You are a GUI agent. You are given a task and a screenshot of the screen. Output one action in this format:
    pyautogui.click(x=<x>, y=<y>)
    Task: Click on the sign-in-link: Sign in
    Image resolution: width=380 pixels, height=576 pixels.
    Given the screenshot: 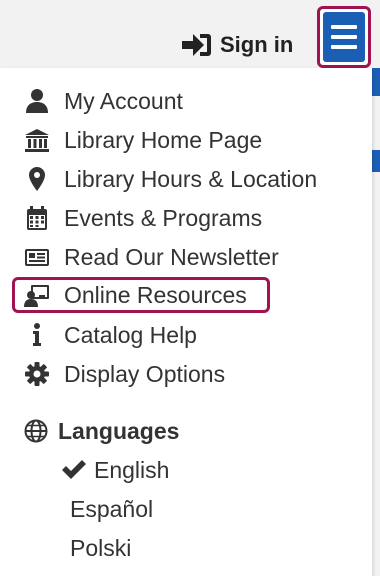 What is the action you would take?
    pyautogui.click(x=236, y=45)
    